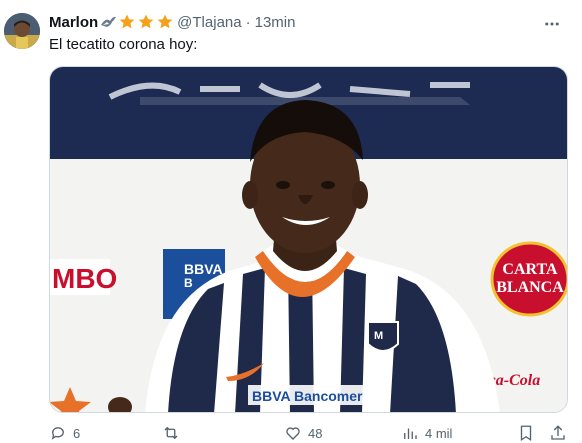 The image size is (582, 443). Describe the element at coordinates (109, 21) in the screenshot. I see `eagle-badge-icon` at that location.